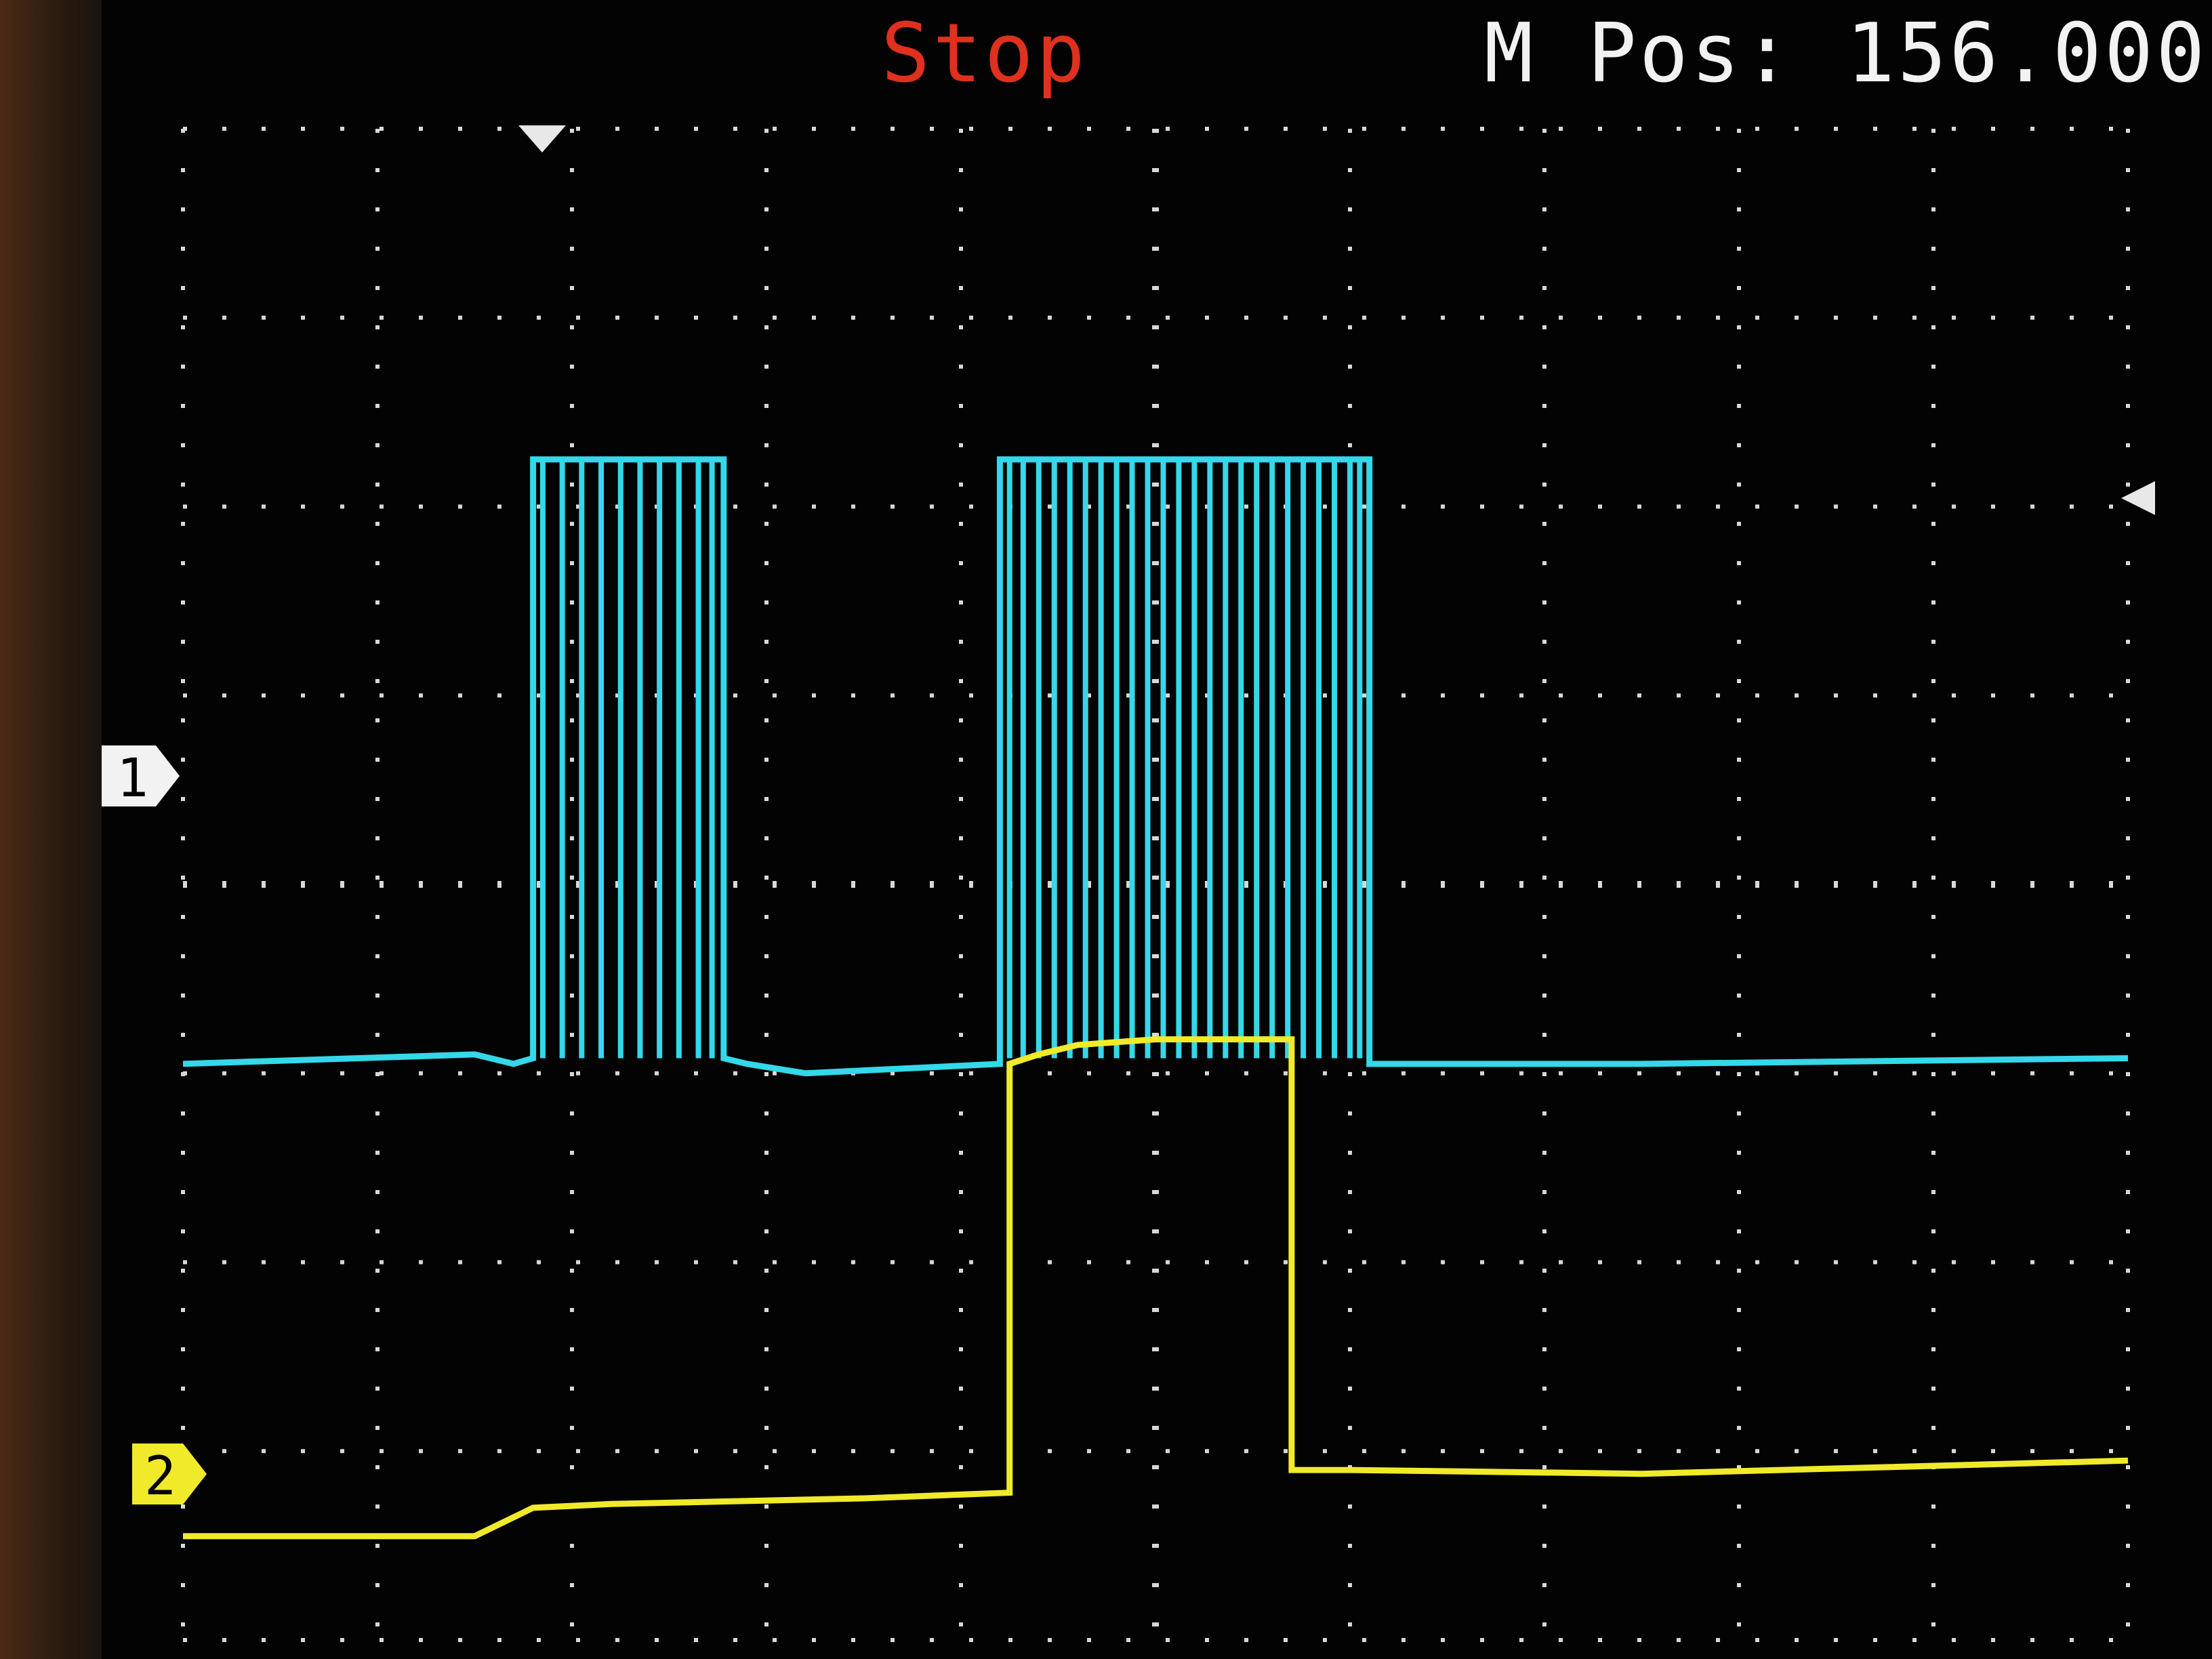 Image resolution: width=2212 pixels, height=1659 pixels. I want to click on channel-2-marker: 2, so click(169, 1475).